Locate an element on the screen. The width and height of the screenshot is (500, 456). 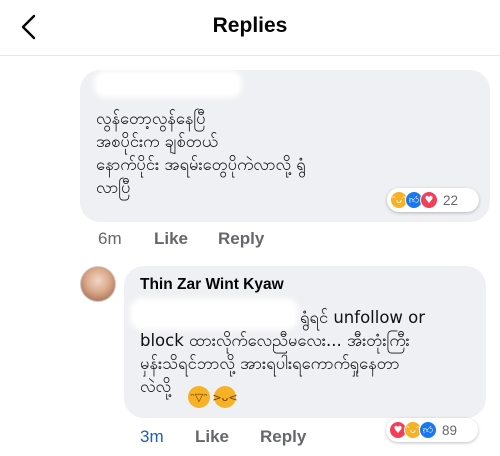
comment-line: အစပိုင်းက ချစ်တယ် is located at coordinates (157, 141).